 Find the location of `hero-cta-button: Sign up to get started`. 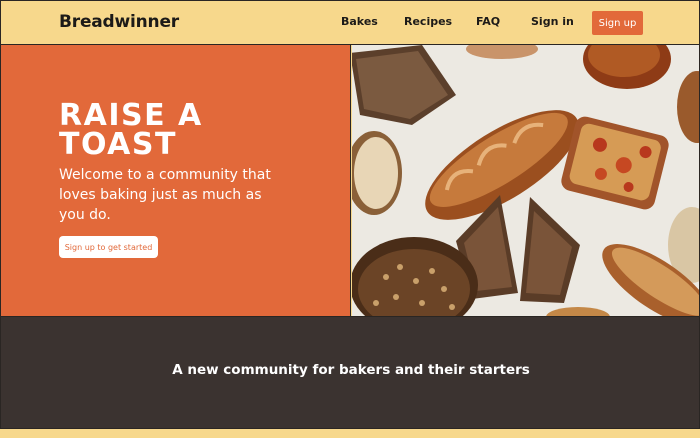

hero-cta-button: Sign up to get started is located at coordinates (108, 247).